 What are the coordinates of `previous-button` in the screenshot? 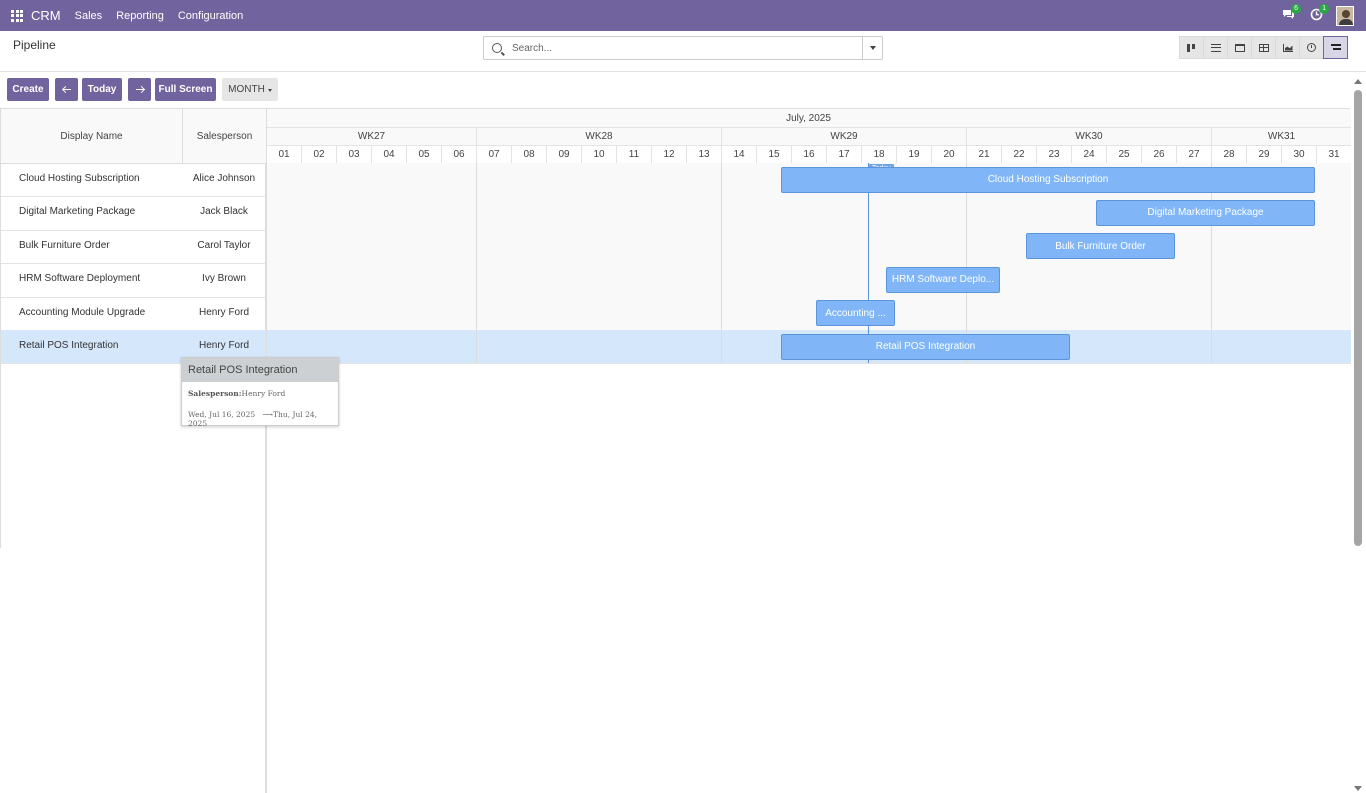 It's located at (66, 89).